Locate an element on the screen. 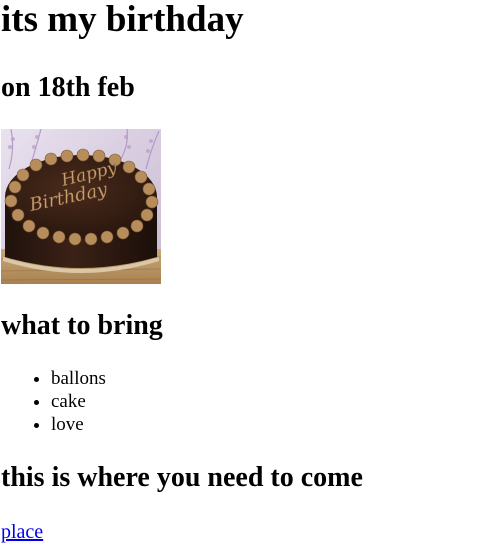  list-item: love is located at coordinates (78, 424).